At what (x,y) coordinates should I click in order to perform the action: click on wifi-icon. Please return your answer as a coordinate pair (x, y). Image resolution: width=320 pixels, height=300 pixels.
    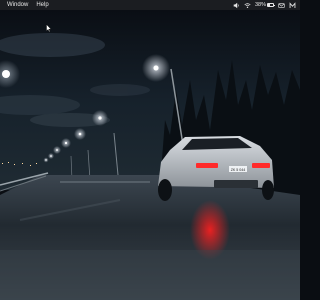
    Looking at the image, I should click on (247, 5).